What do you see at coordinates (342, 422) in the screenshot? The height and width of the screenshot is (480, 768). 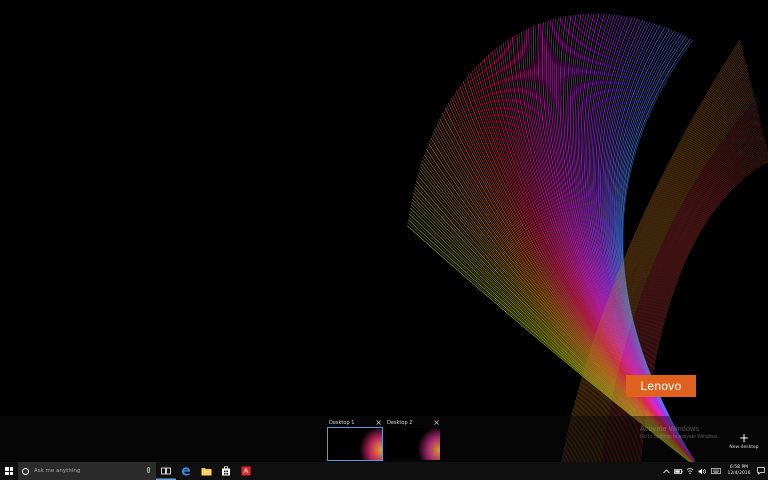 I see `desktop-1-label: Desktop 1` at bounding box center [342, 422].